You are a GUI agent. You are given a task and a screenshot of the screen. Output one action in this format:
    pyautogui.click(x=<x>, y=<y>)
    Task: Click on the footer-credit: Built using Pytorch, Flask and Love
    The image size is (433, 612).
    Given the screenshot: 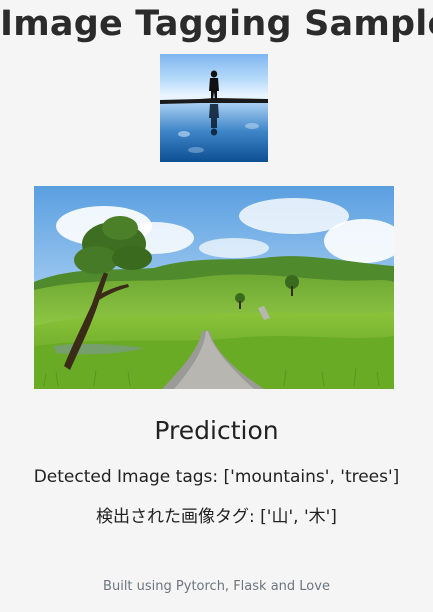 What is the action you would take?
    pyautogui.click(x=216, y=586)
    